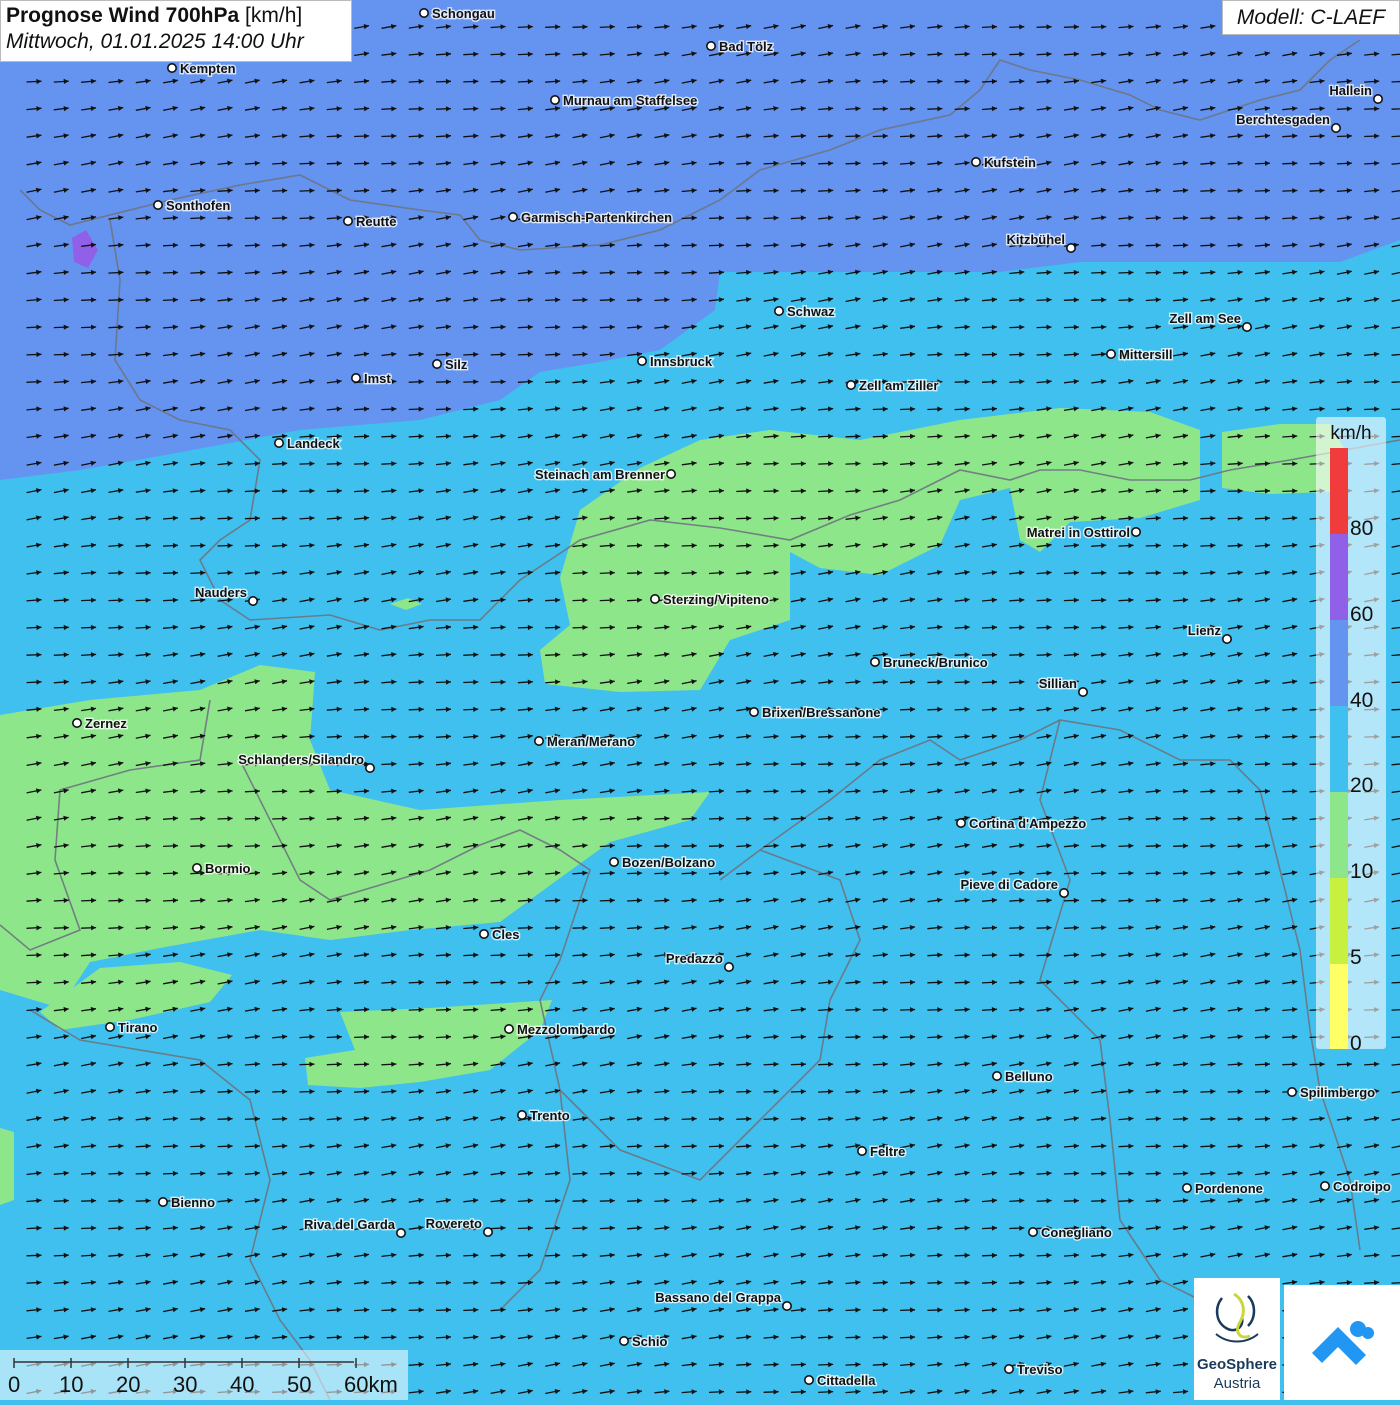 This screenshot has width=1400, height=1405. Describe the element at coordinates (590, 217) in the screenshot. I see `city-marker: Garmisch-Partenkirchen` at that location.